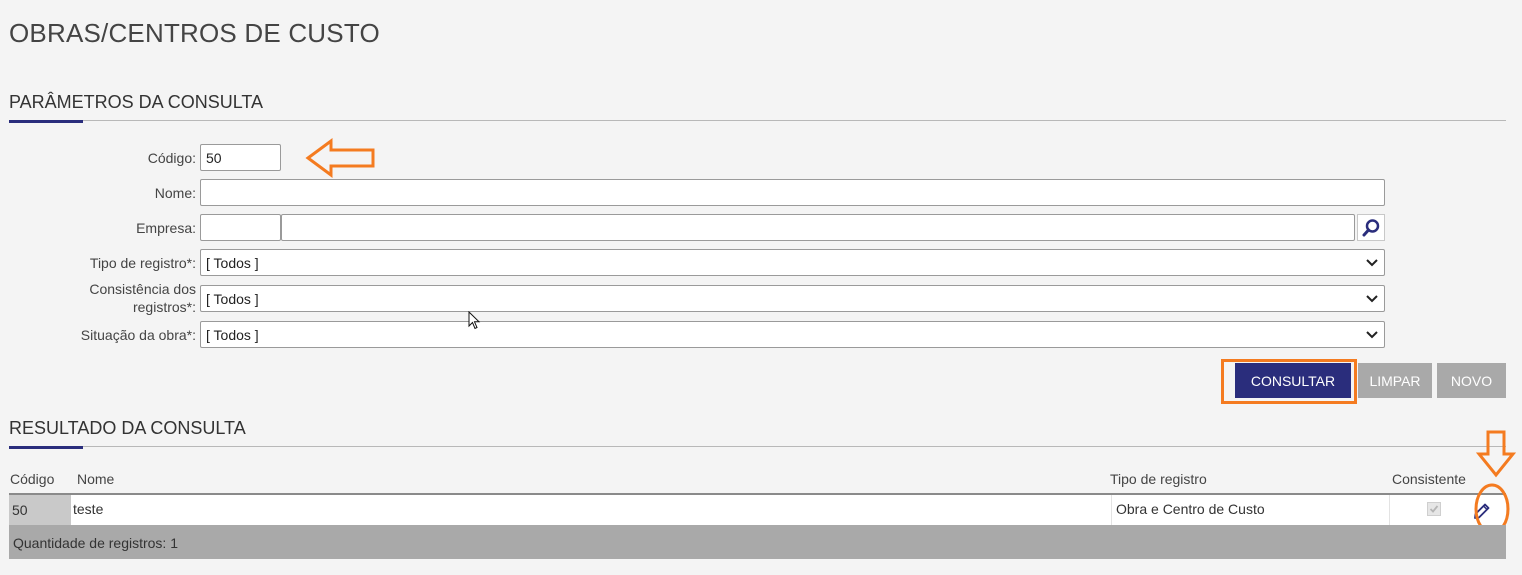 This screenshot has height=575, width=1522. I want to click on situacao-label: Situação da obra*:, so click(138, 335).